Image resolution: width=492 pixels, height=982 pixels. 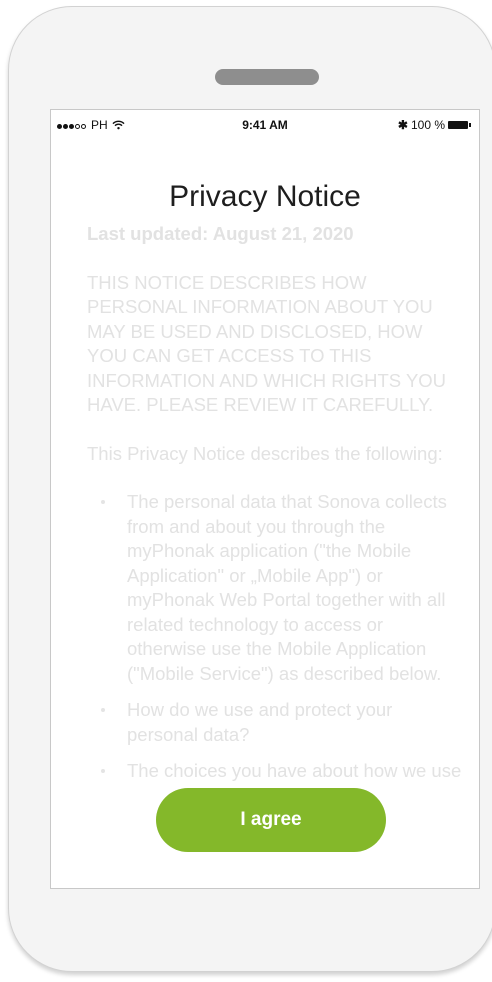 I want to click on battery-percent: 100 %, so click(x=427, y=125).